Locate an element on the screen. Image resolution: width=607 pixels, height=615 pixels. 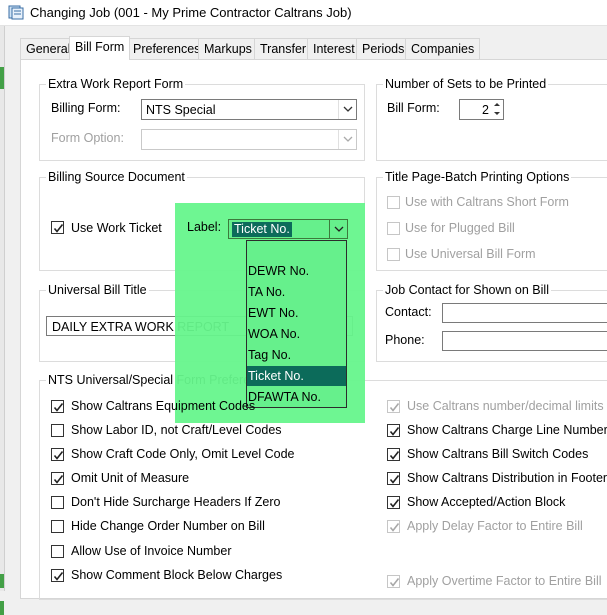
dropdown-option: DFAWTA No. is located at coordinates (296, 397).